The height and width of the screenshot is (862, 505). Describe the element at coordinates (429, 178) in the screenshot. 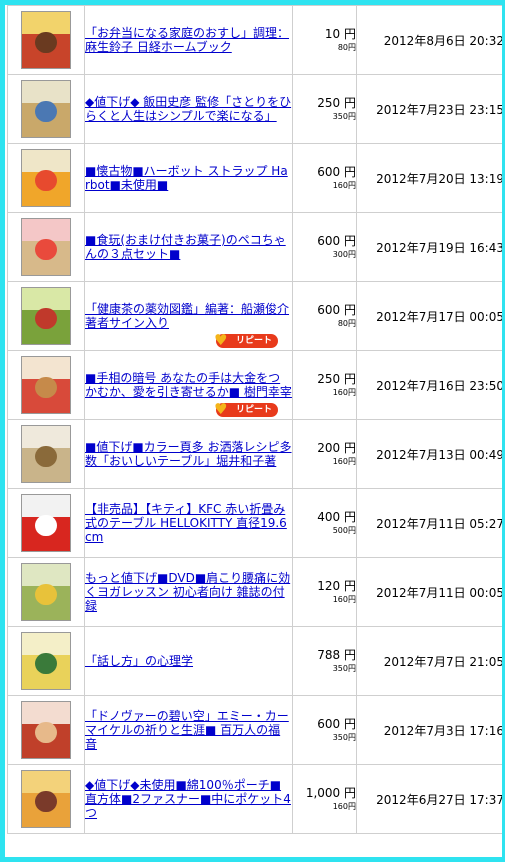

I see `end-date: 2012年7月20日 13:19` at that location.